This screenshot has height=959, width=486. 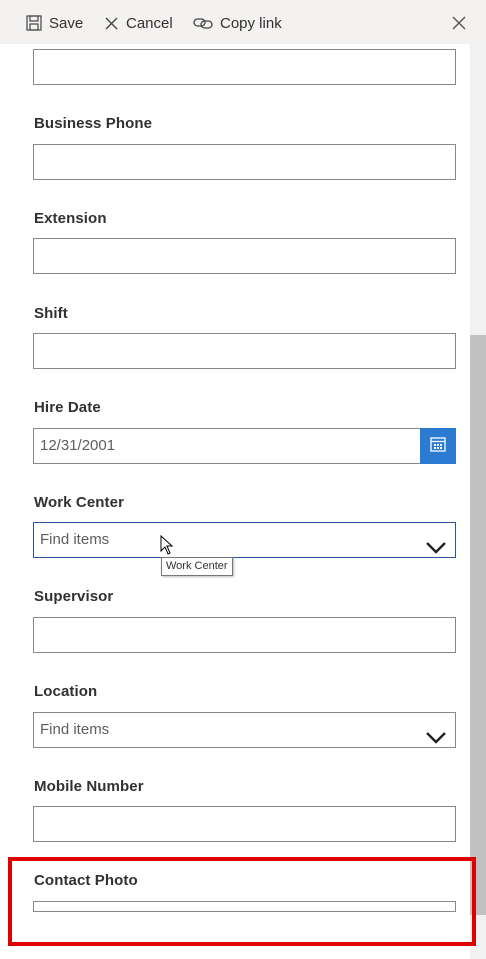 I want to click on copy-link-button: Copy link, so click(x=237, y=23).